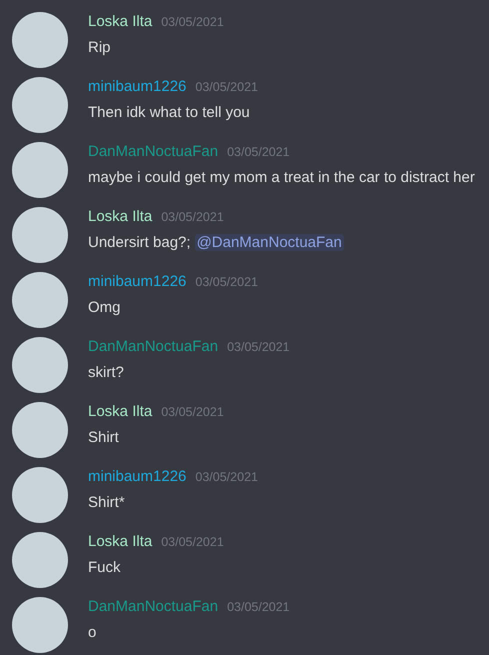 Image resolution: width=489 pixels, height=655 pixels. Describe the element at coordinates (99, 47) in the screenshot. I see `message-text: Rip` at that location.